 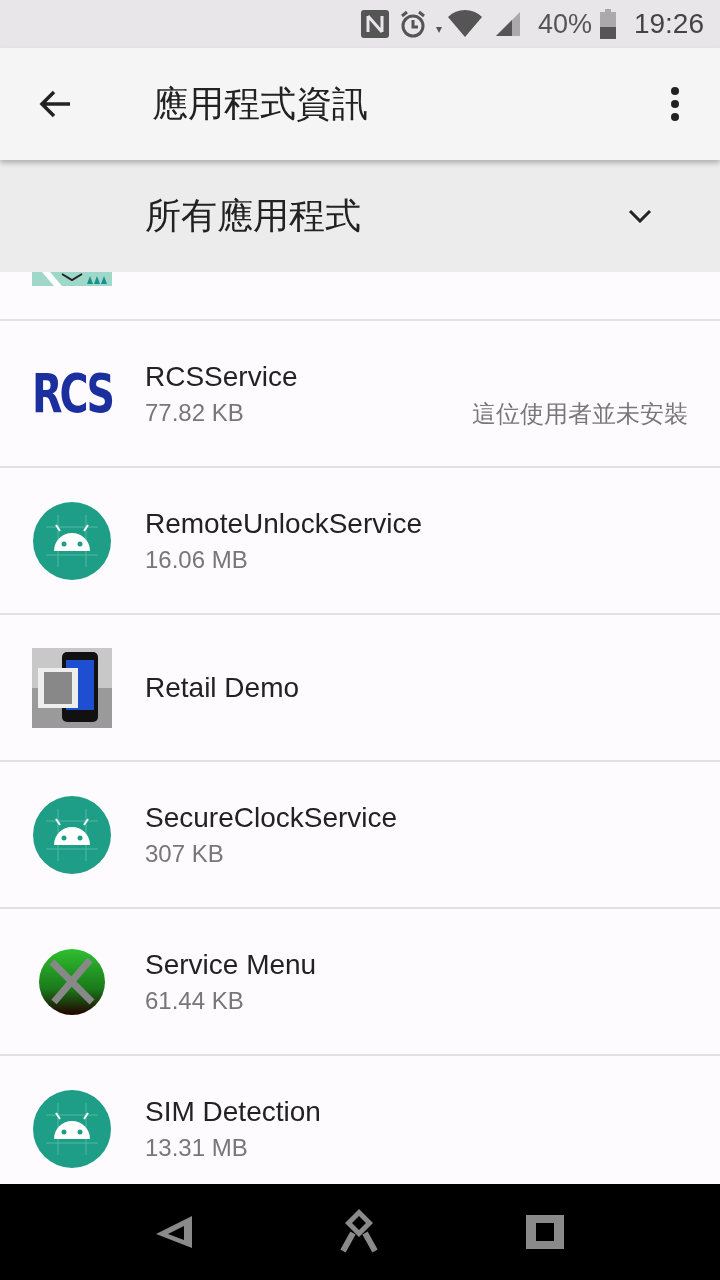 I want to click on app-size: 13.31 MB, so click(x=197, y=1147).